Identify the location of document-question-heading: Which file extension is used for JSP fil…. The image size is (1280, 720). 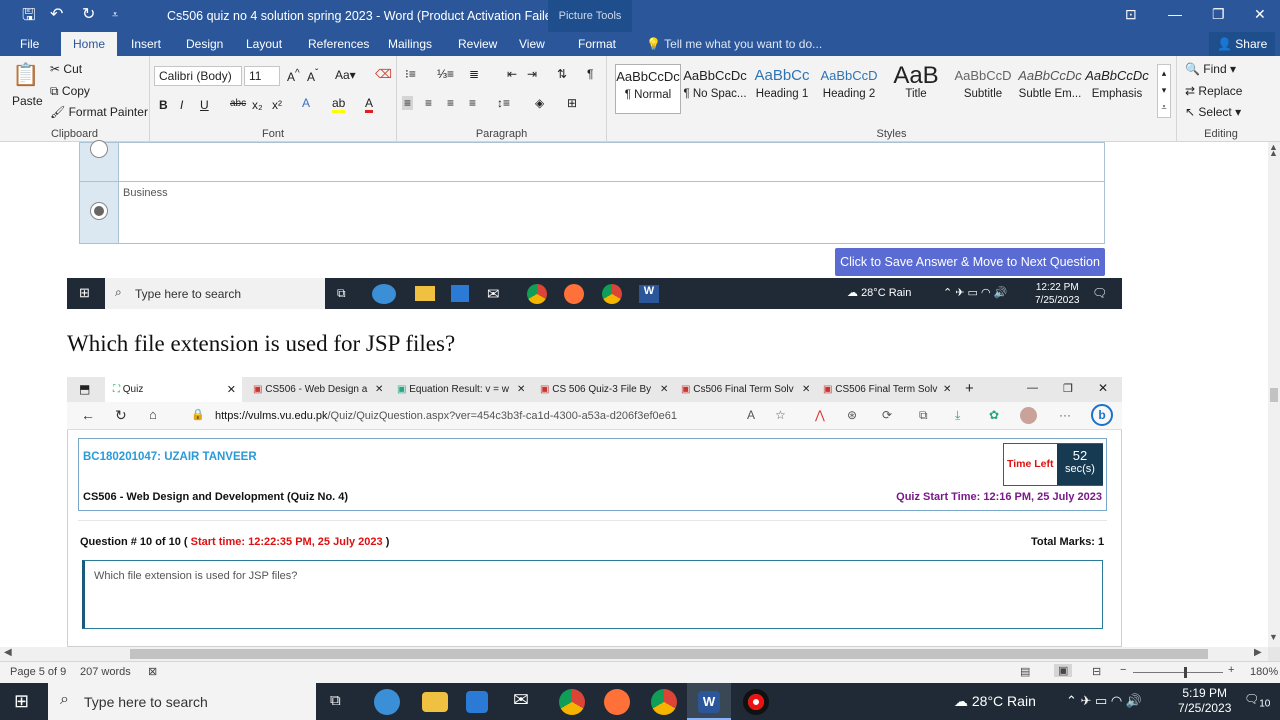
(261, 344).